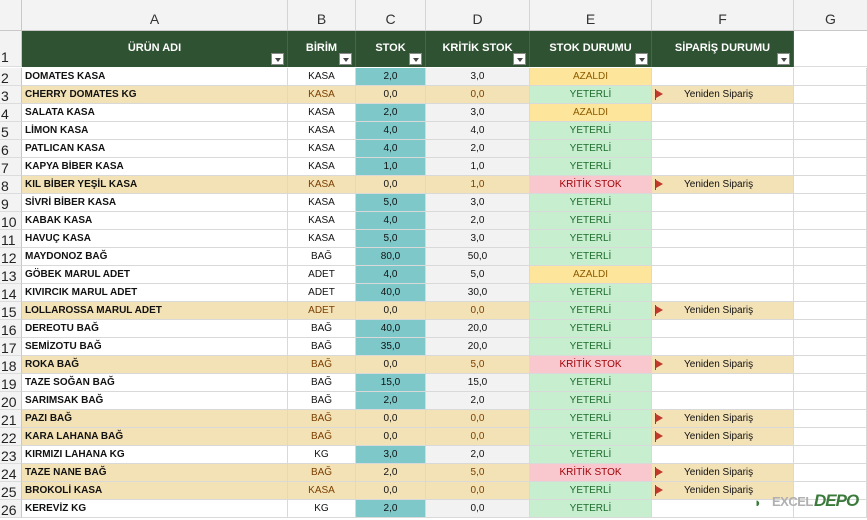  What do you see at coordinates (155, 77) in the screenshot?
I see `product-name-cell: DOMATES KASA` at bounding box center [155, 77].